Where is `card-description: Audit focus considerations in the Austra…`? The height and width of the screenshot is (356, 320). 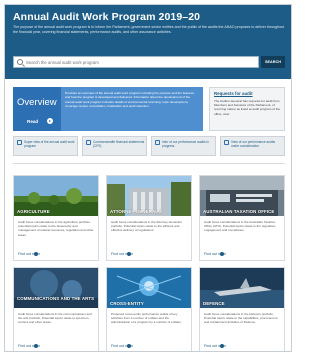
card-description: Audit focus considerations in the Austra… is located at coordinates (240, 226).